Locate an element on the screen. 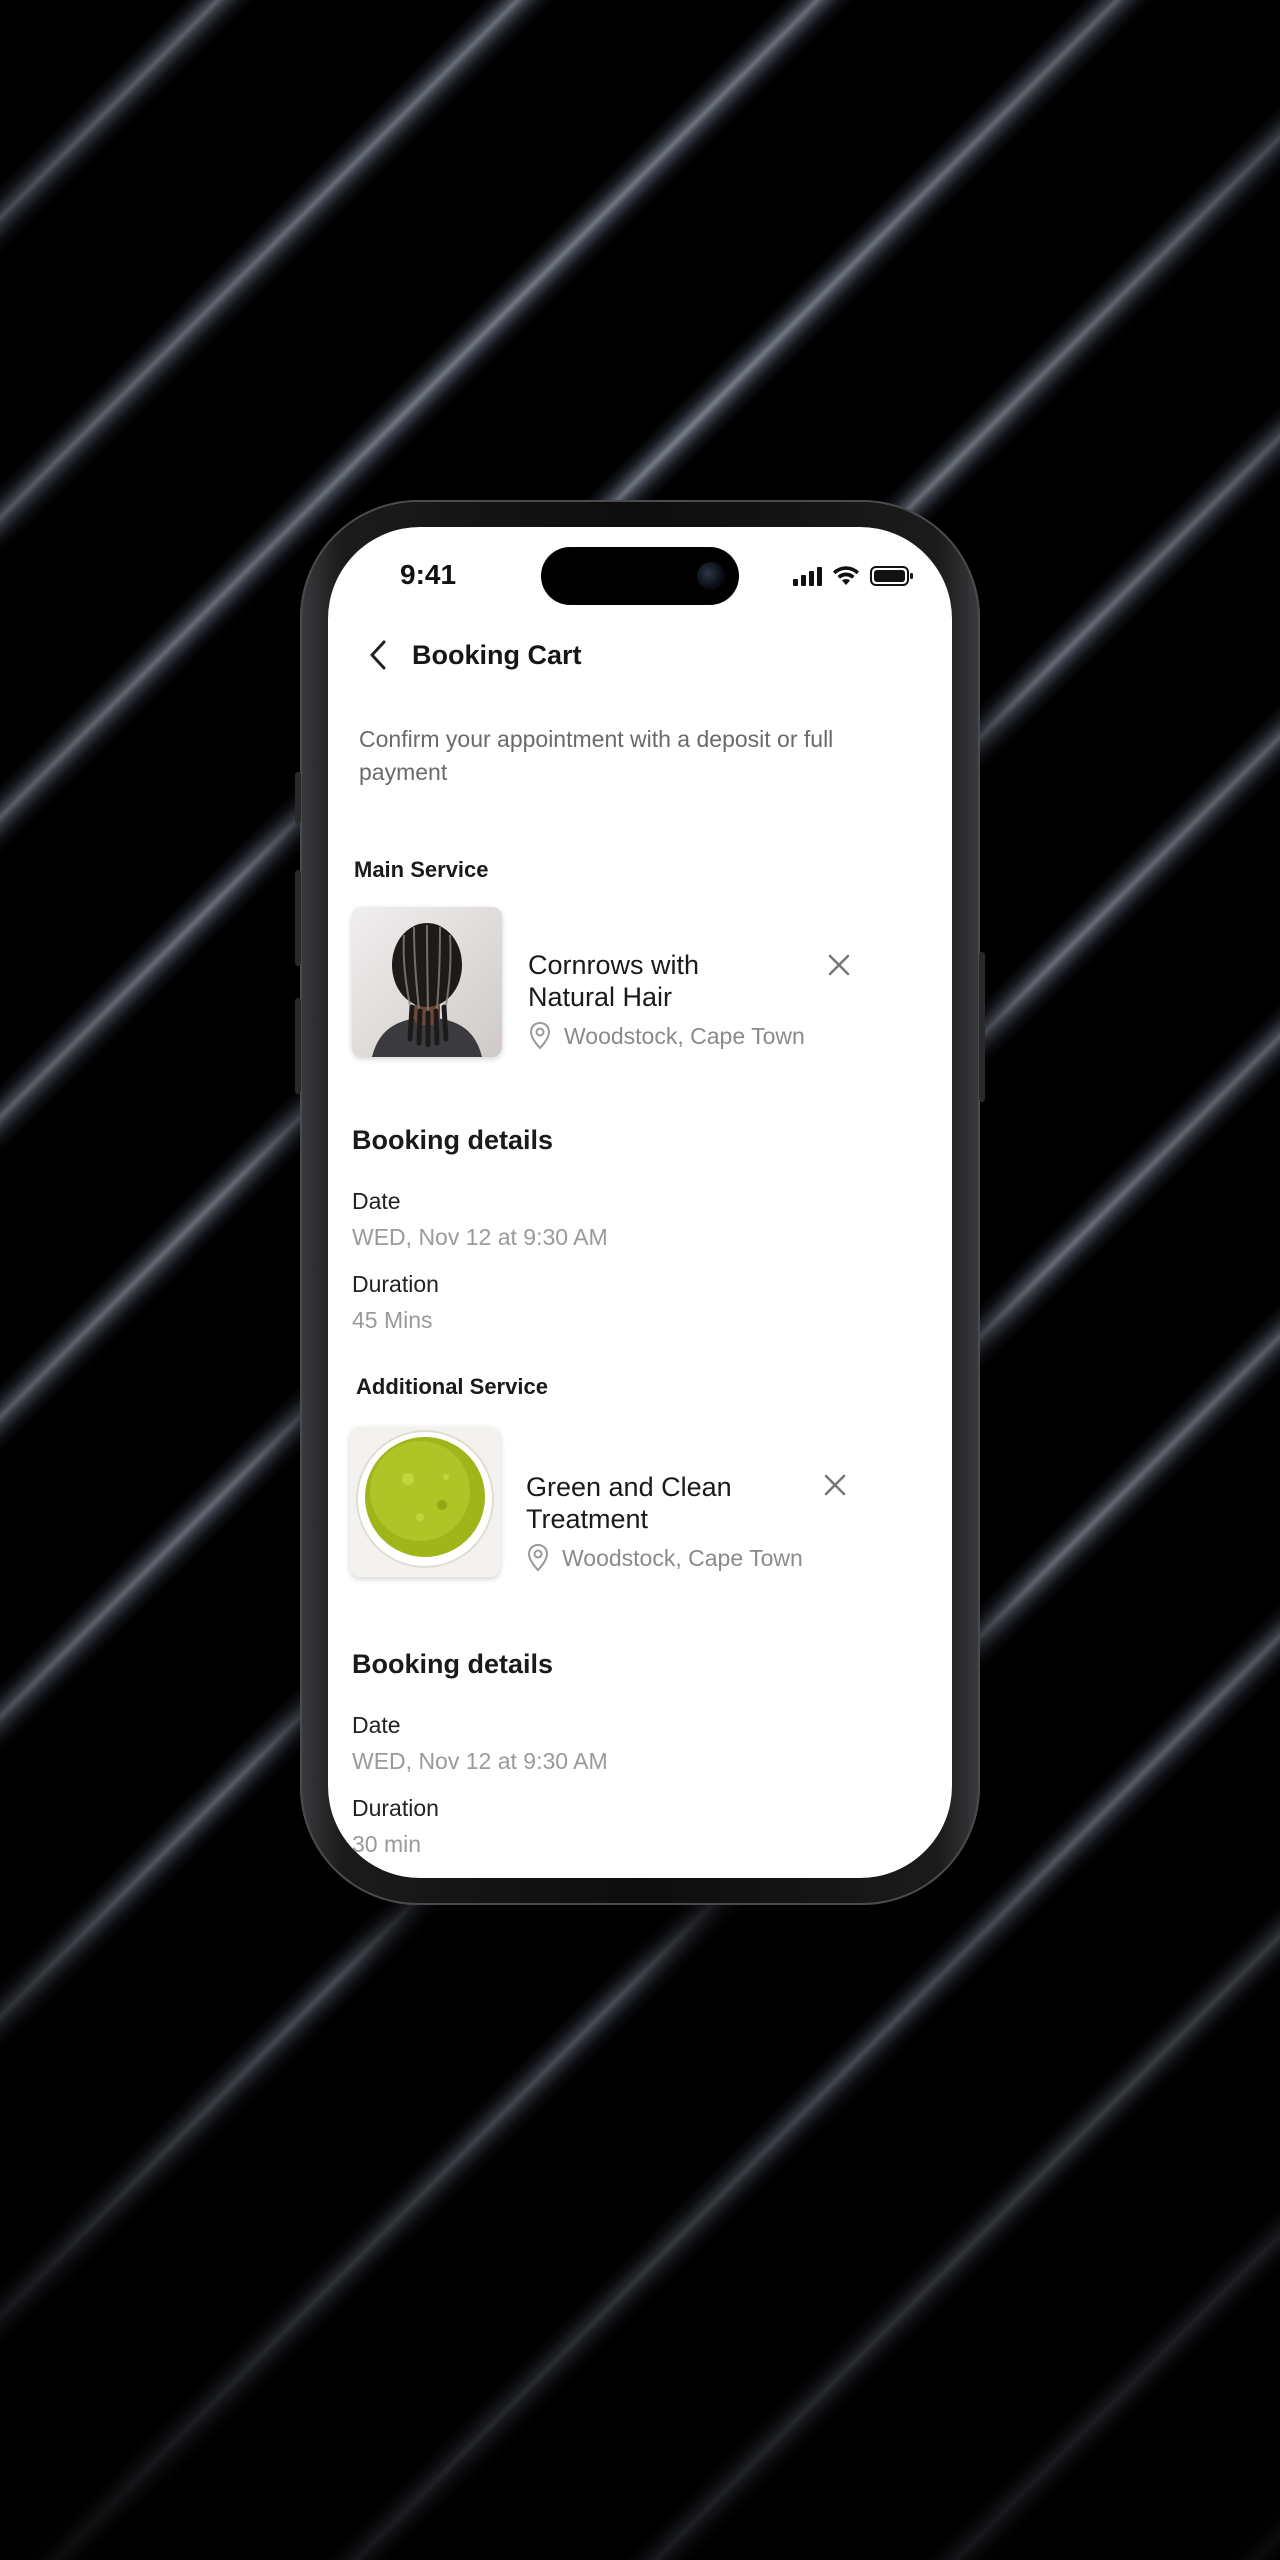  dynamic-island is located at coordinates (640, 576).